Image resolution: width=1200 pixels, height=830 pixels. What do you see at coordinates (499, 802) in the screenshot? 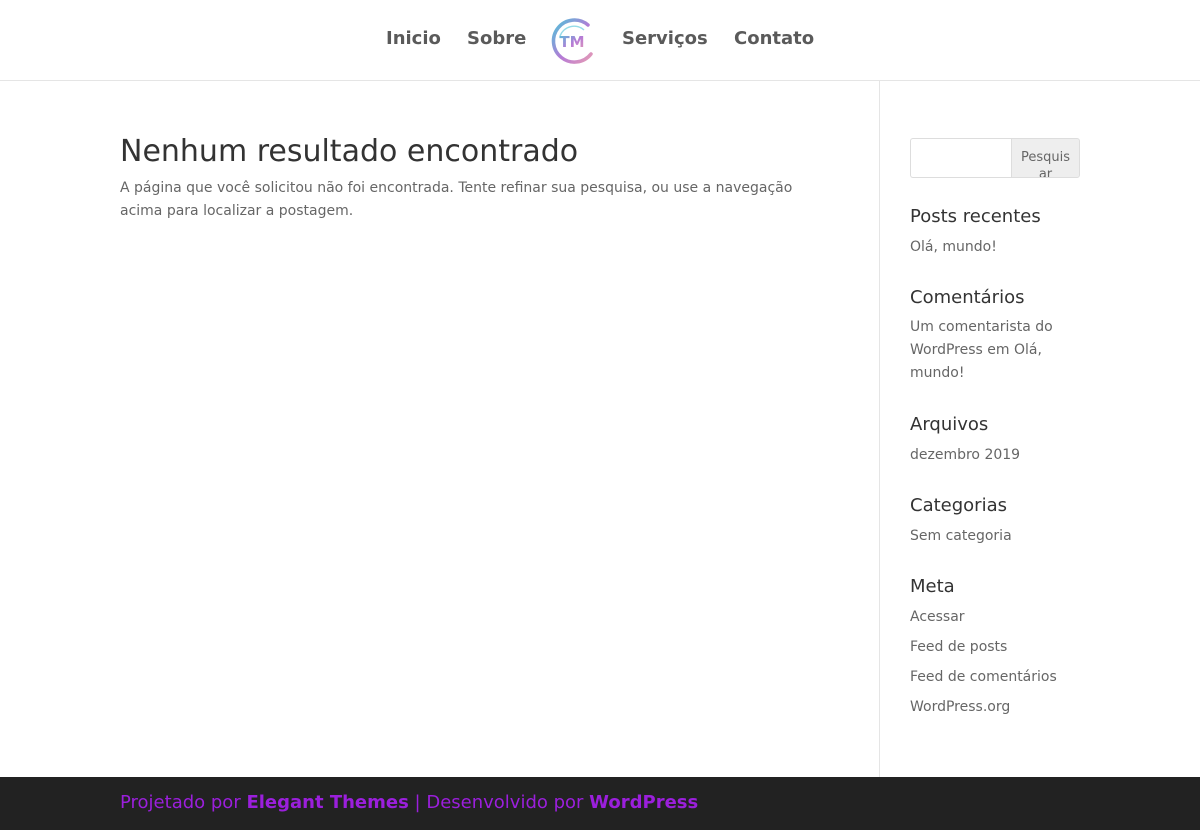
I see `footer-middle: | Desenvolvido por` at bounding box center [499, 802].